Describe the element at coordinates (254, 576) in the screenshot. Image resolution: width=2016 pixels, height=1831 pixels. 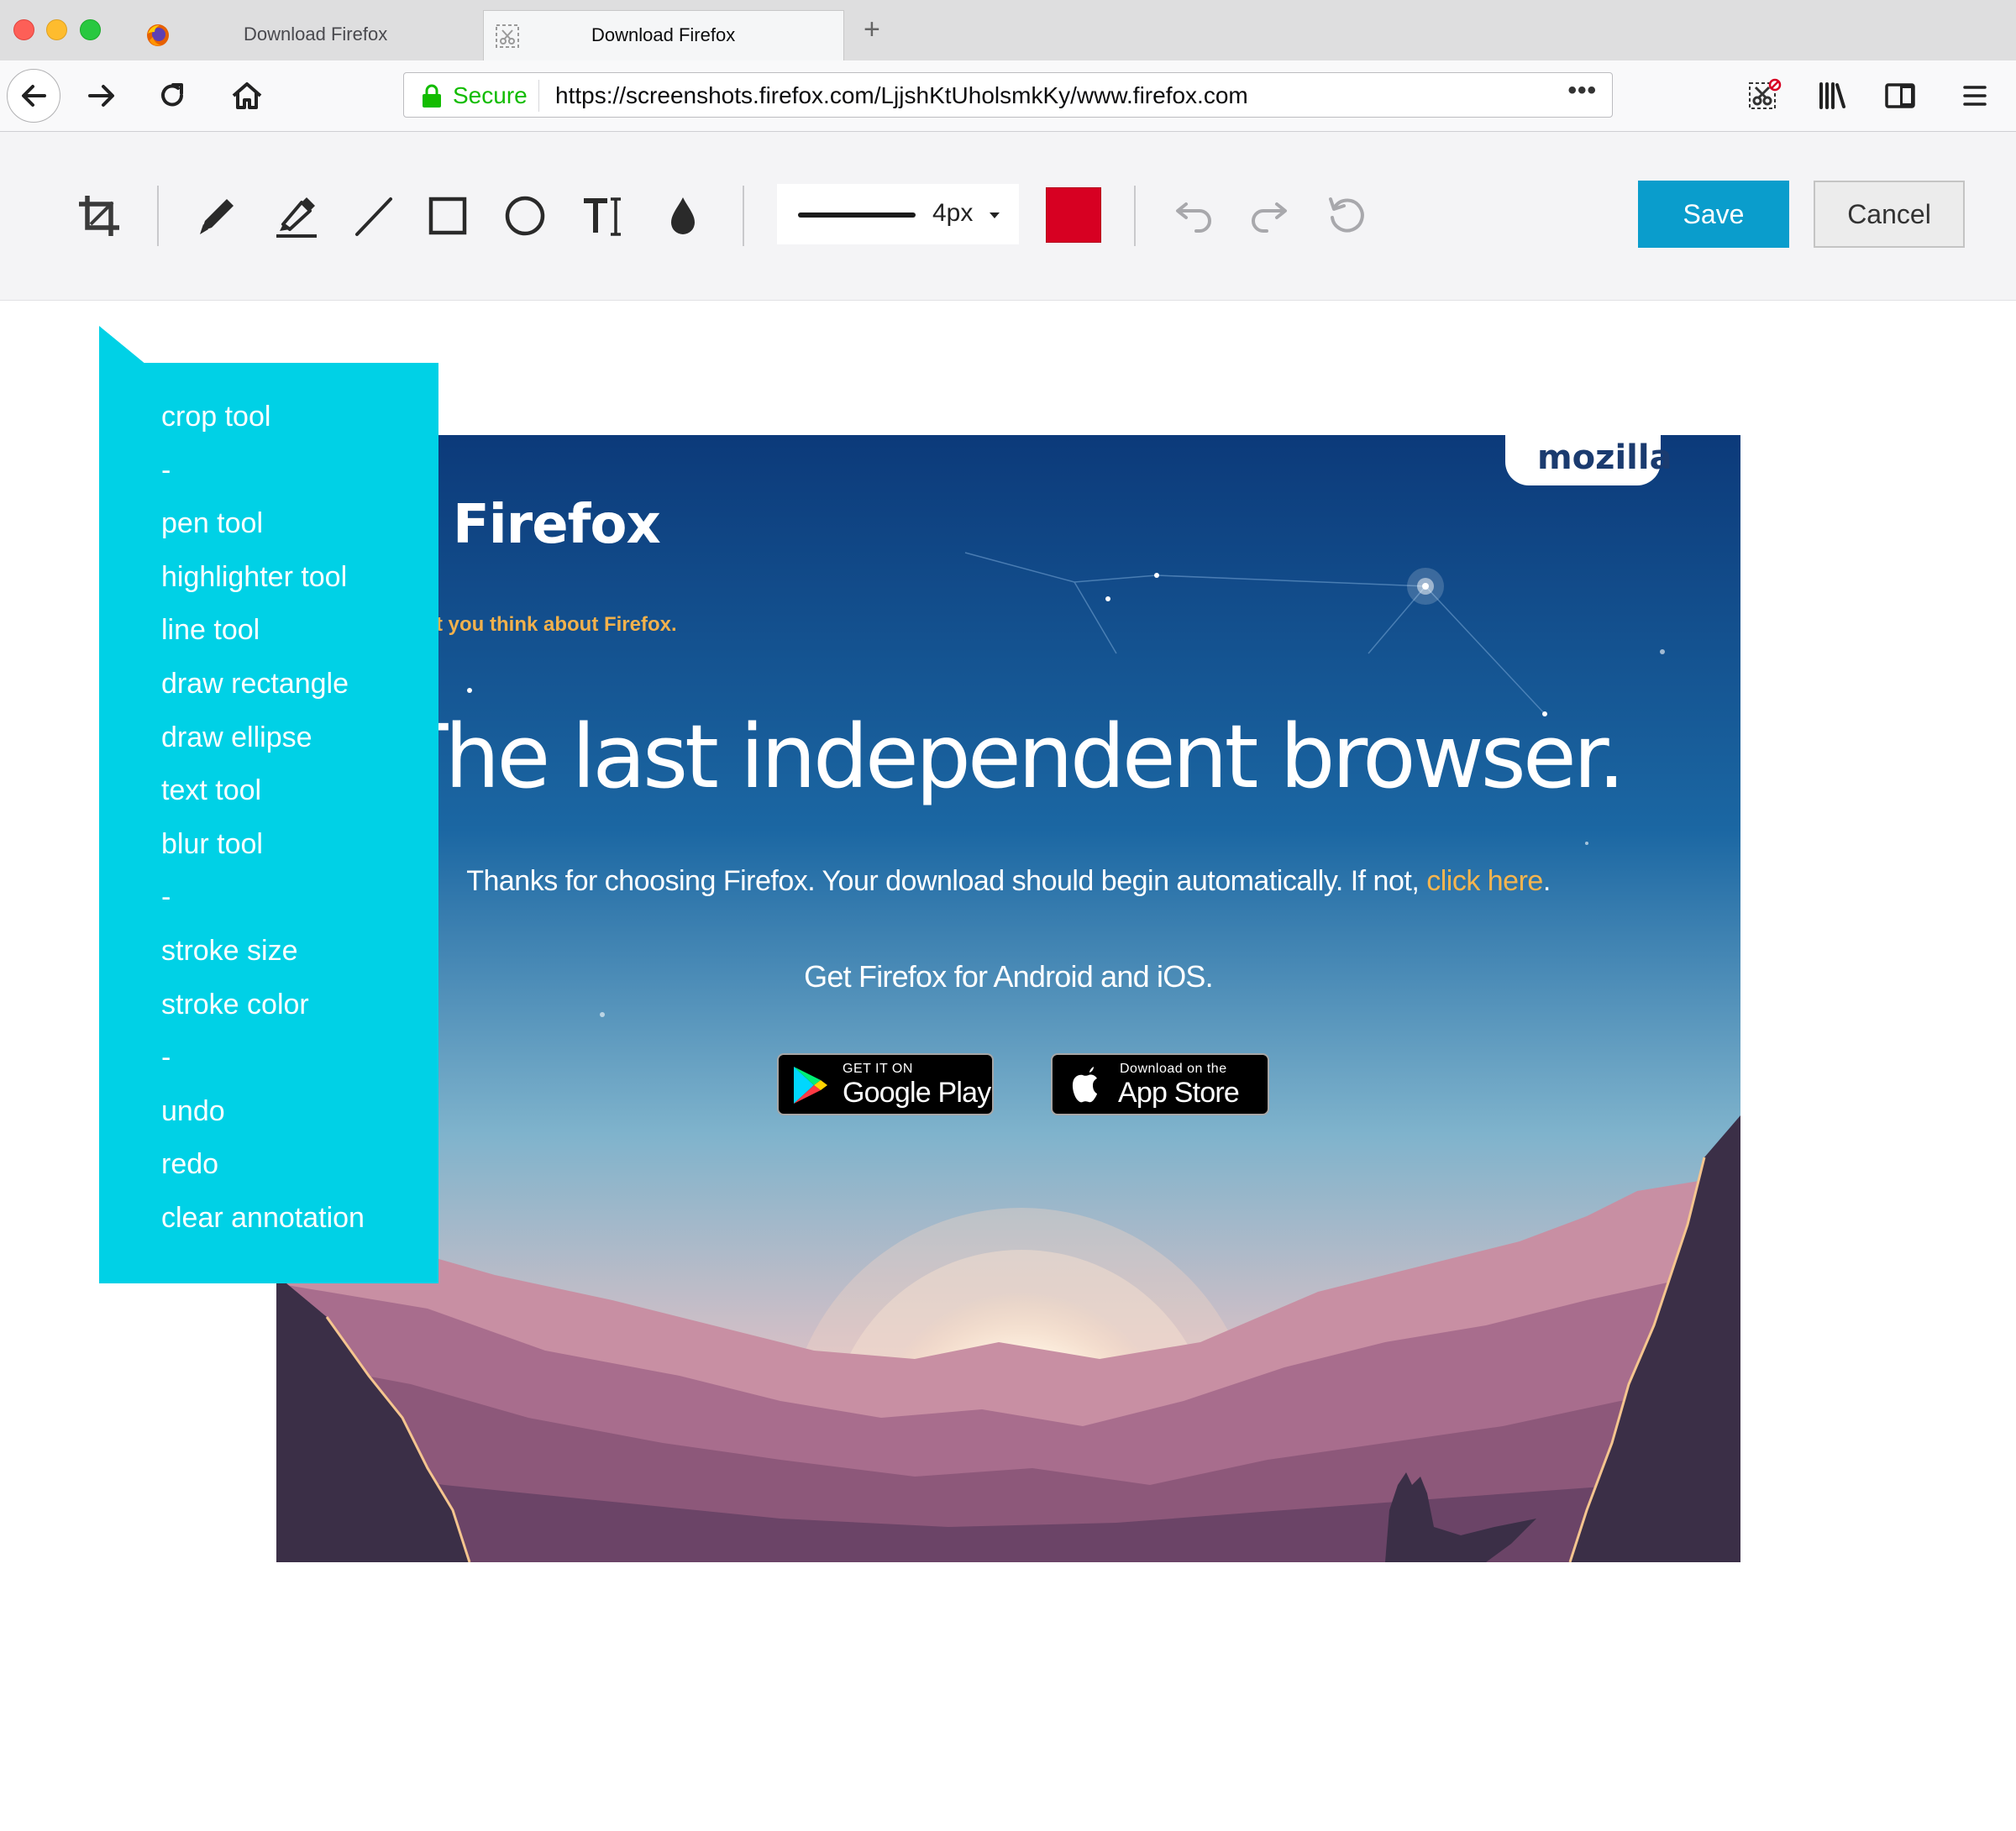
I see `list-item: highlighter tool` at that location.